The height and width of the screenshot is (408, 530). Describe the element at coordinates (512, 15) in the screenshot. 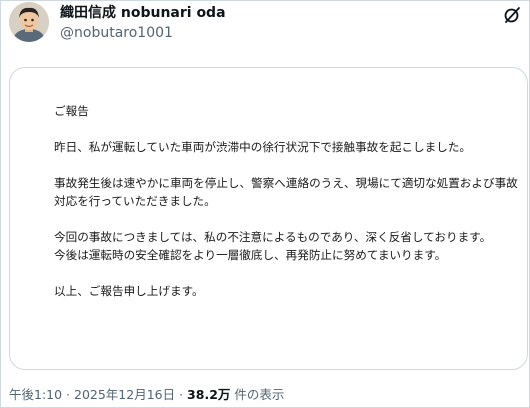

I see `grok-slash-icon` at that location.